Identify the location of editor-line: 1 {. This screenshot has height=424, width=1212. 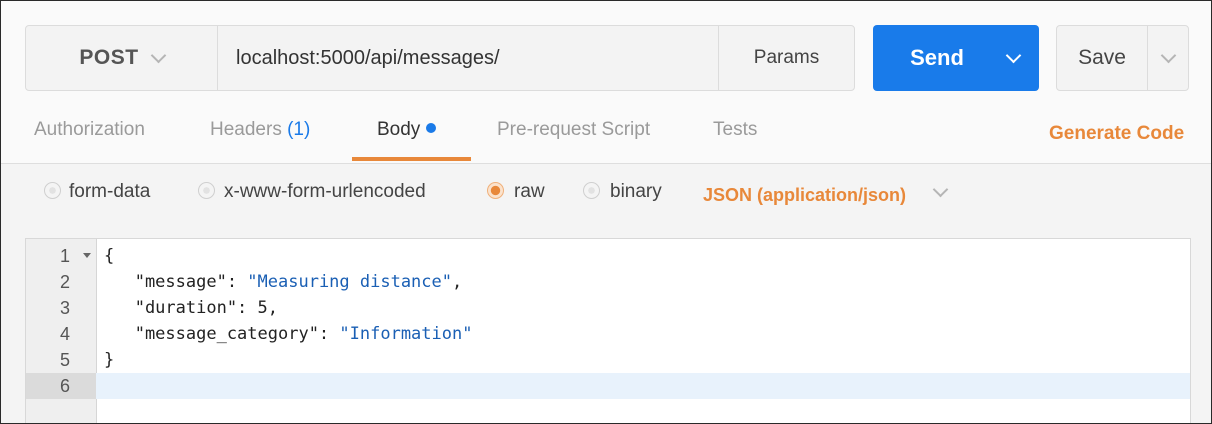
(608, 256).